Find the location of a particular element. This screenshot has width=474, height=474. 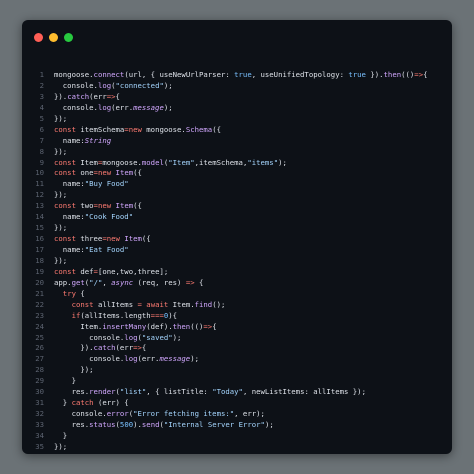

code-token: "Internal Server Error" is located at coordinates (214, 424).